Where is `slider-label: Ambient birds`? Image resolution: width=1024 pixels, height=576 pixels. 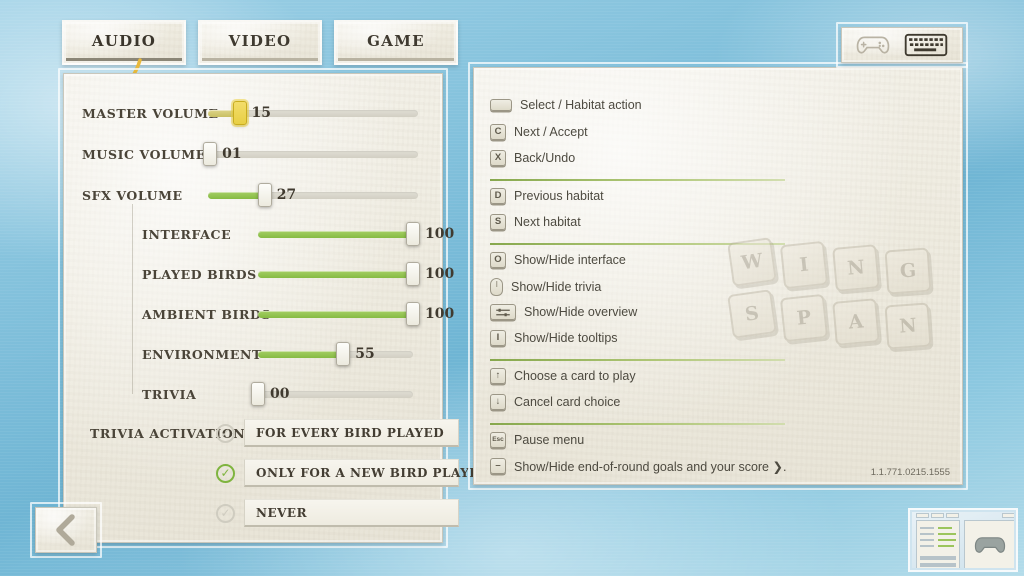
slider-label: Ambient birds is located at coordinates (207, 314).